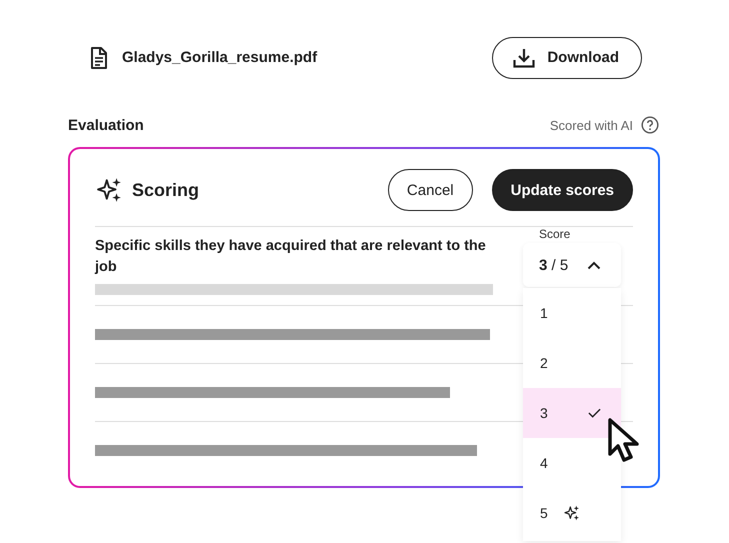 The image size is (729, 543). What do you see at coordinates (562, 190) in the screenshot?
I see `update-scores-button: Update scores` at bounding box center [562, 190].